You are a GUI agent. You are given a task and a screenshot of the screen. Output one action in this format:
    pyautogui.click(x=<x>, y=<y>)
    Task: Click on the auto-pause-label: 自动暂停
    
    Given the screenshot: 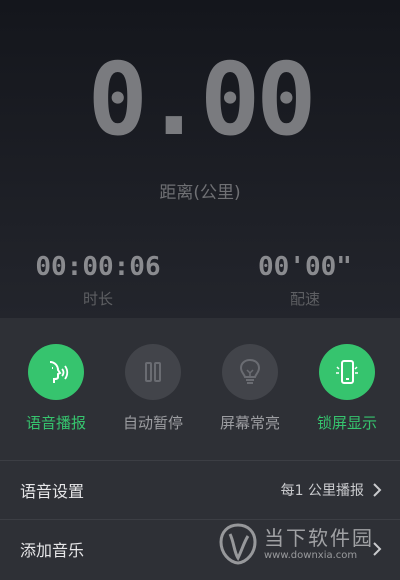 What is the action you would take?
    pyautogui.click(x=152, y=423)
    